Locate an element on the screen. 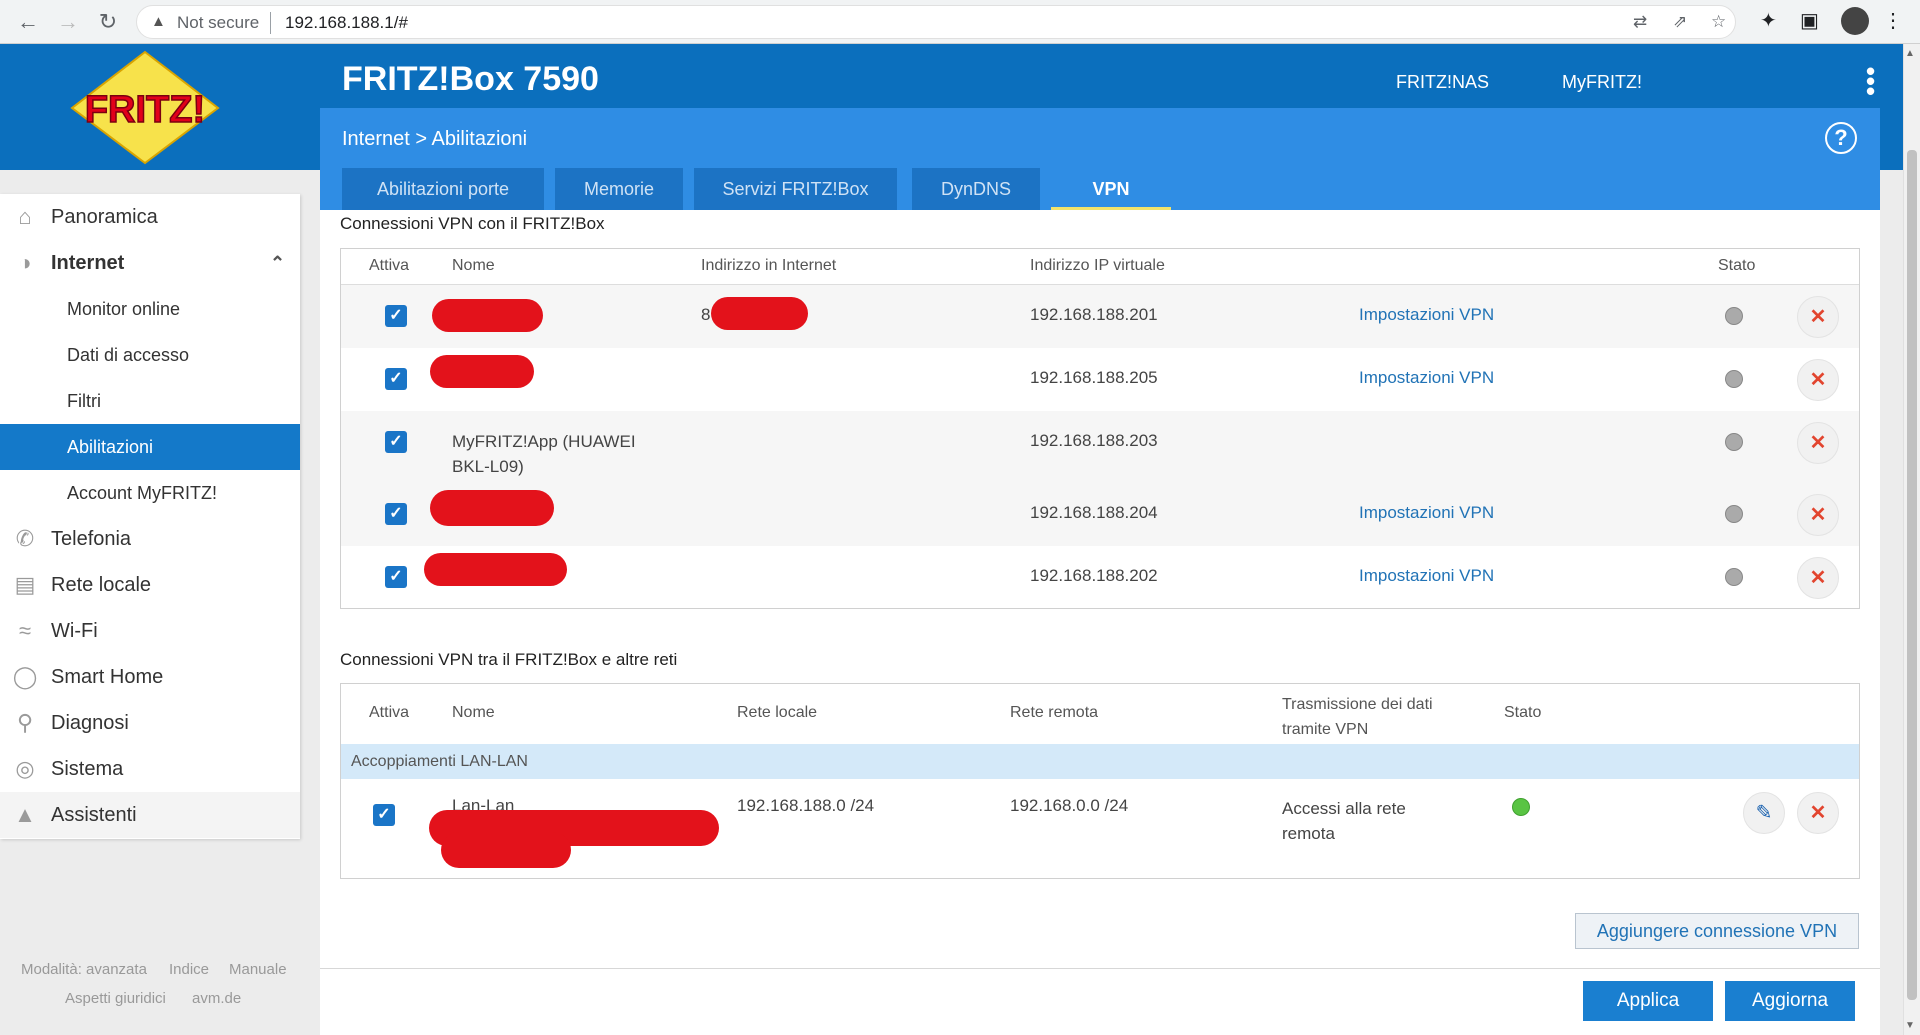 This screenshot has width=1920, height=1035. edit-button: ✎ is located at coordinates (1764, 813).